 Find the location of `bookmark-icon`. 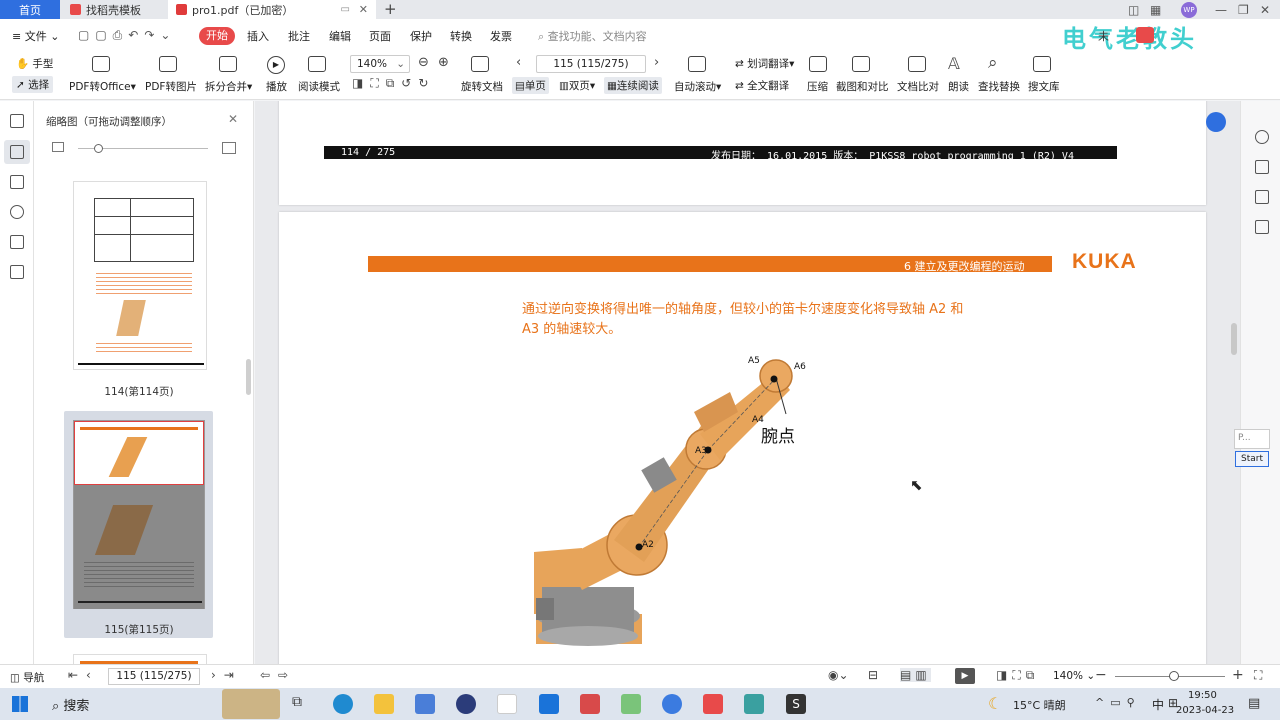

bookmark-icon is located at coordinates (17, 121).